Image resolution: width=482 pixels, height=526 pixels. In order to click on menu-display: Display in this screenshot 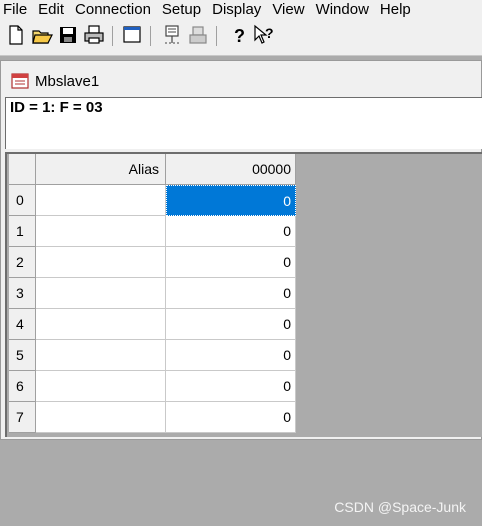, I will do `click(237, 10)`.